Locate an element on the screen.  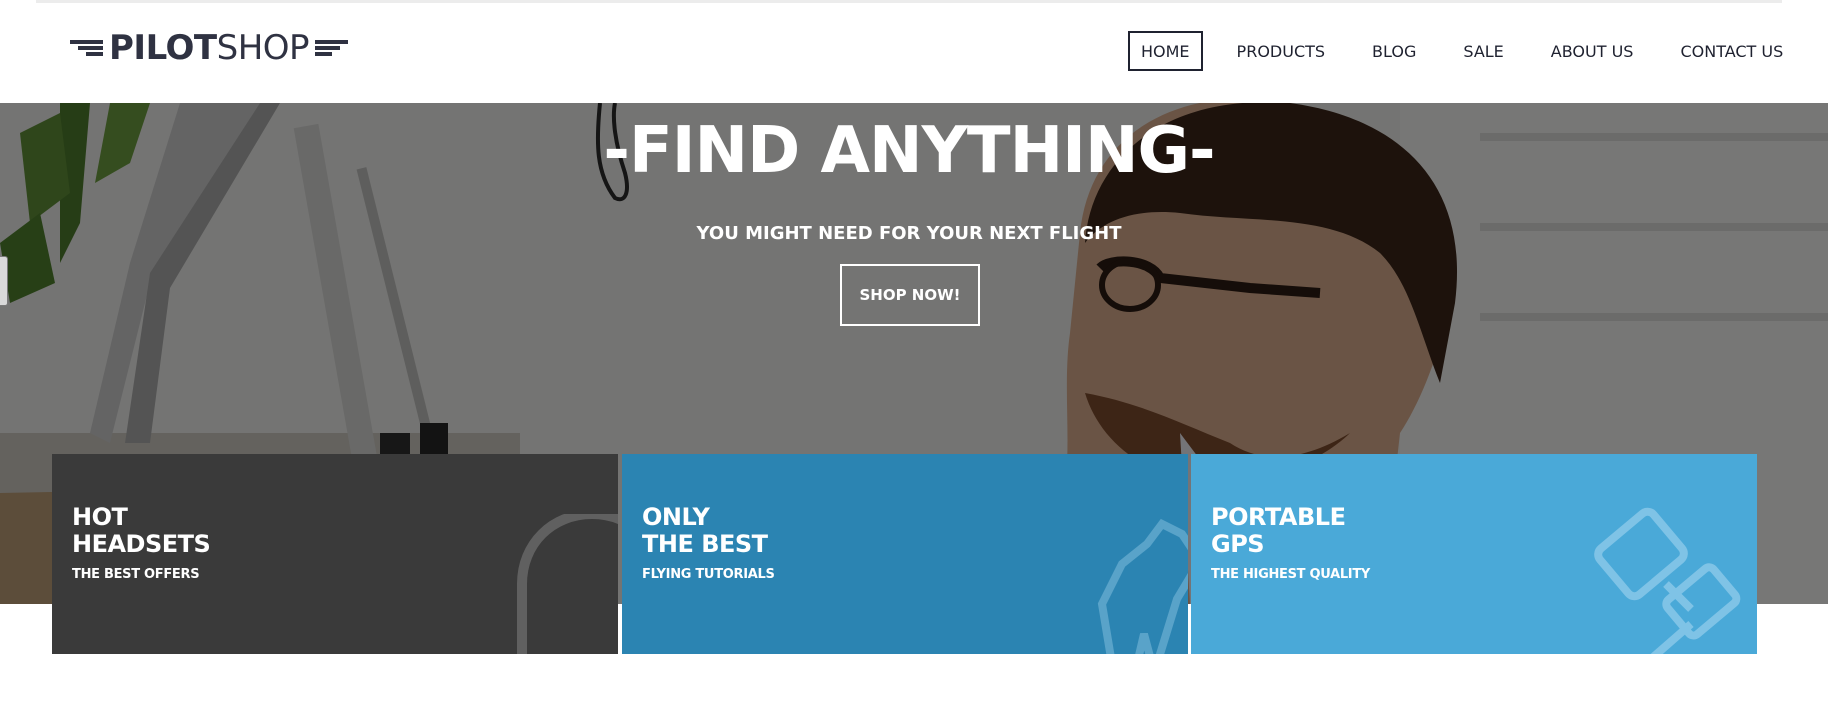
side-panel-toggle is located at coordinates (4, 281).